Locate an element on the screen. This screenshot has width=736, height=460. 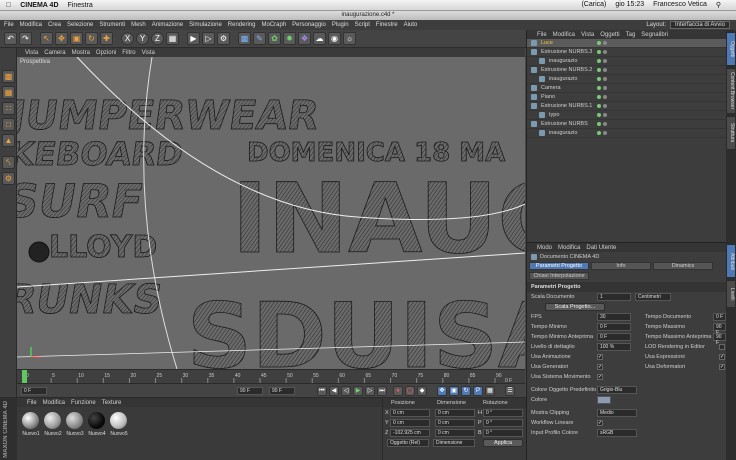
colore-swatch is located at coordinates (604, 400).